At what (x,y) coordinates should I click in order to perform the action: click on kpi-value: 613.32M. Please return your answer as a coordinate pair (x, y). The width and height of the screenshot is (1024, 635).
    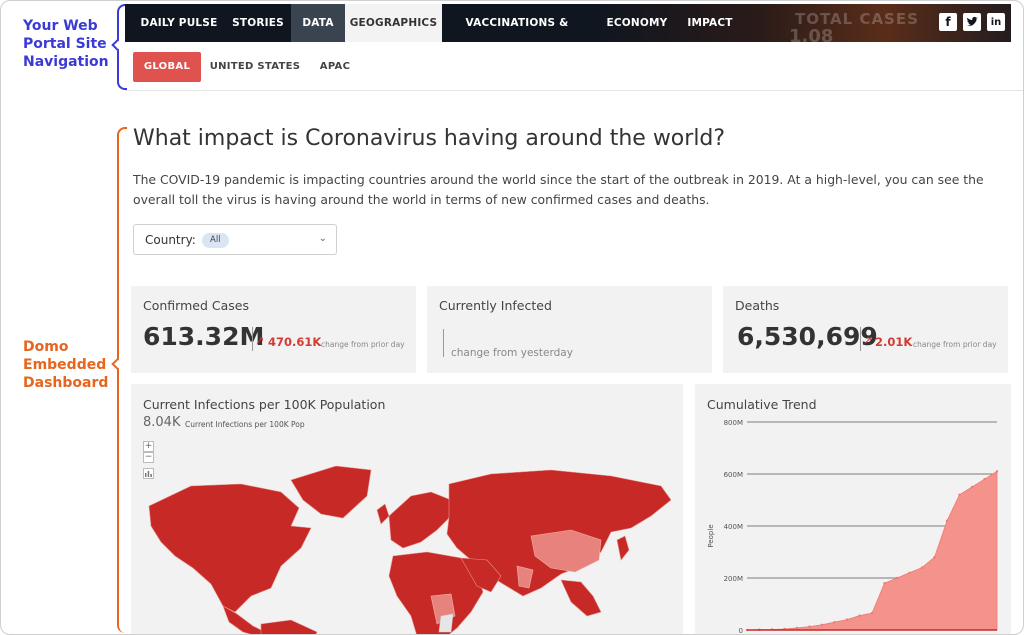
    Looking at the image, I should click on (204, 336).